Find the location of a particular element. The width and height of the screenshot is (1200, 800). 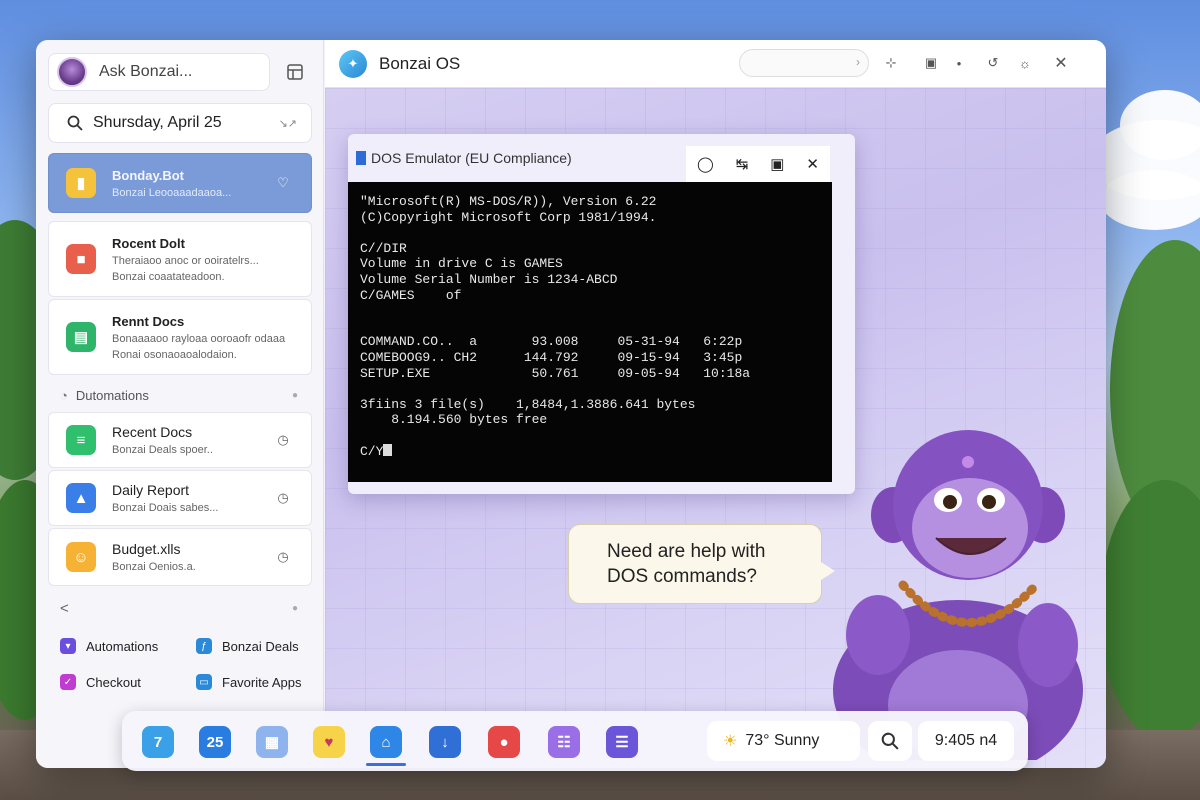

document-icon: ▤ is located at coordinates (81, 337).